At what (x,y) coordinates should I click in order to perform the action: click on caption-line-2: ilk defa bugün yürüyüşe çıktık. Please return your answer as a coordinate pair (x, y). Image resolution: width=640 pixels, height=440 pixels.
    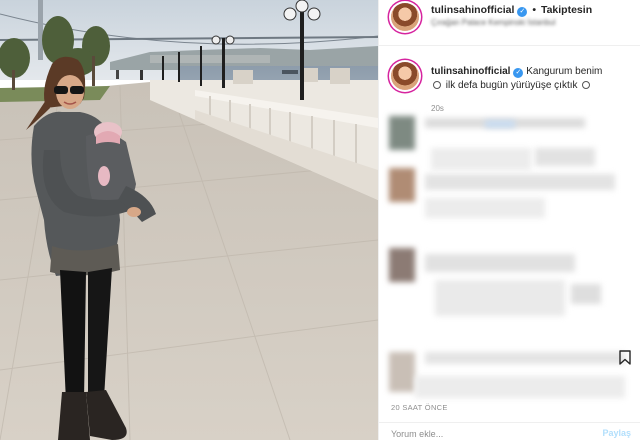
    Looking at the image, I should click on (511, 85).